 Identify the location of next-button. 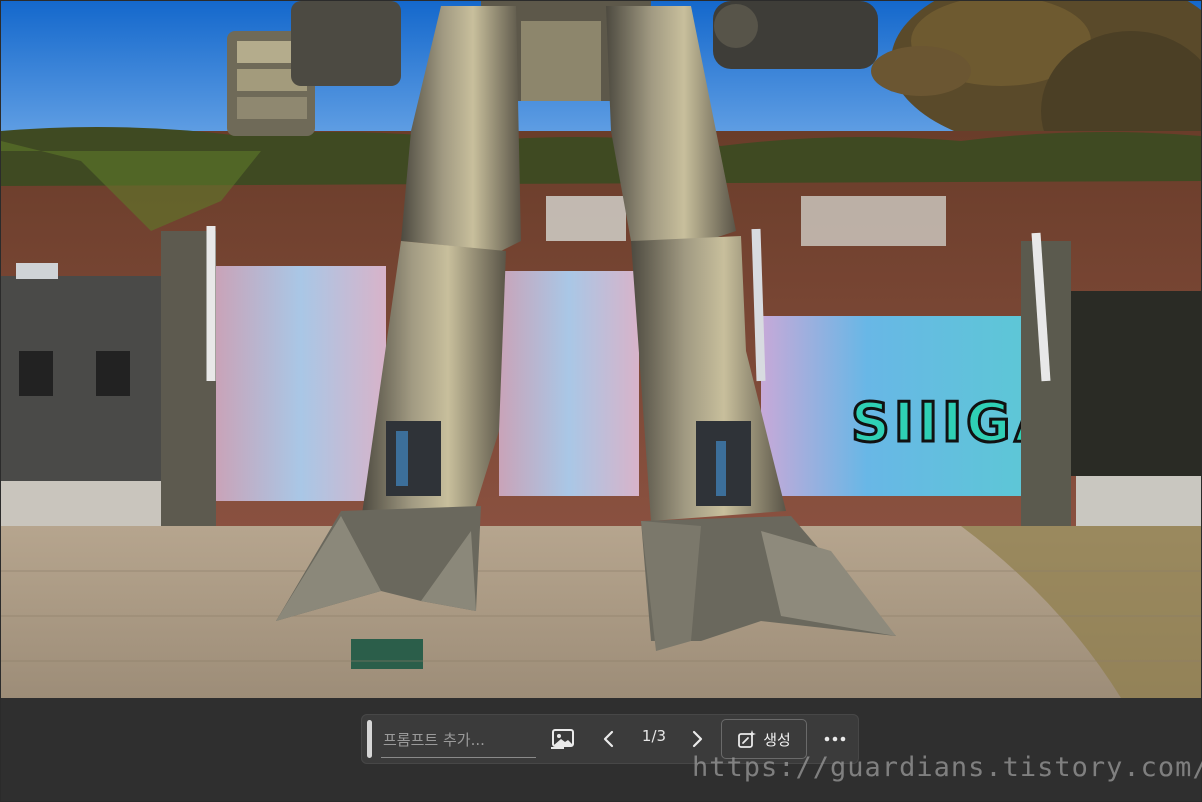
(697, 739).